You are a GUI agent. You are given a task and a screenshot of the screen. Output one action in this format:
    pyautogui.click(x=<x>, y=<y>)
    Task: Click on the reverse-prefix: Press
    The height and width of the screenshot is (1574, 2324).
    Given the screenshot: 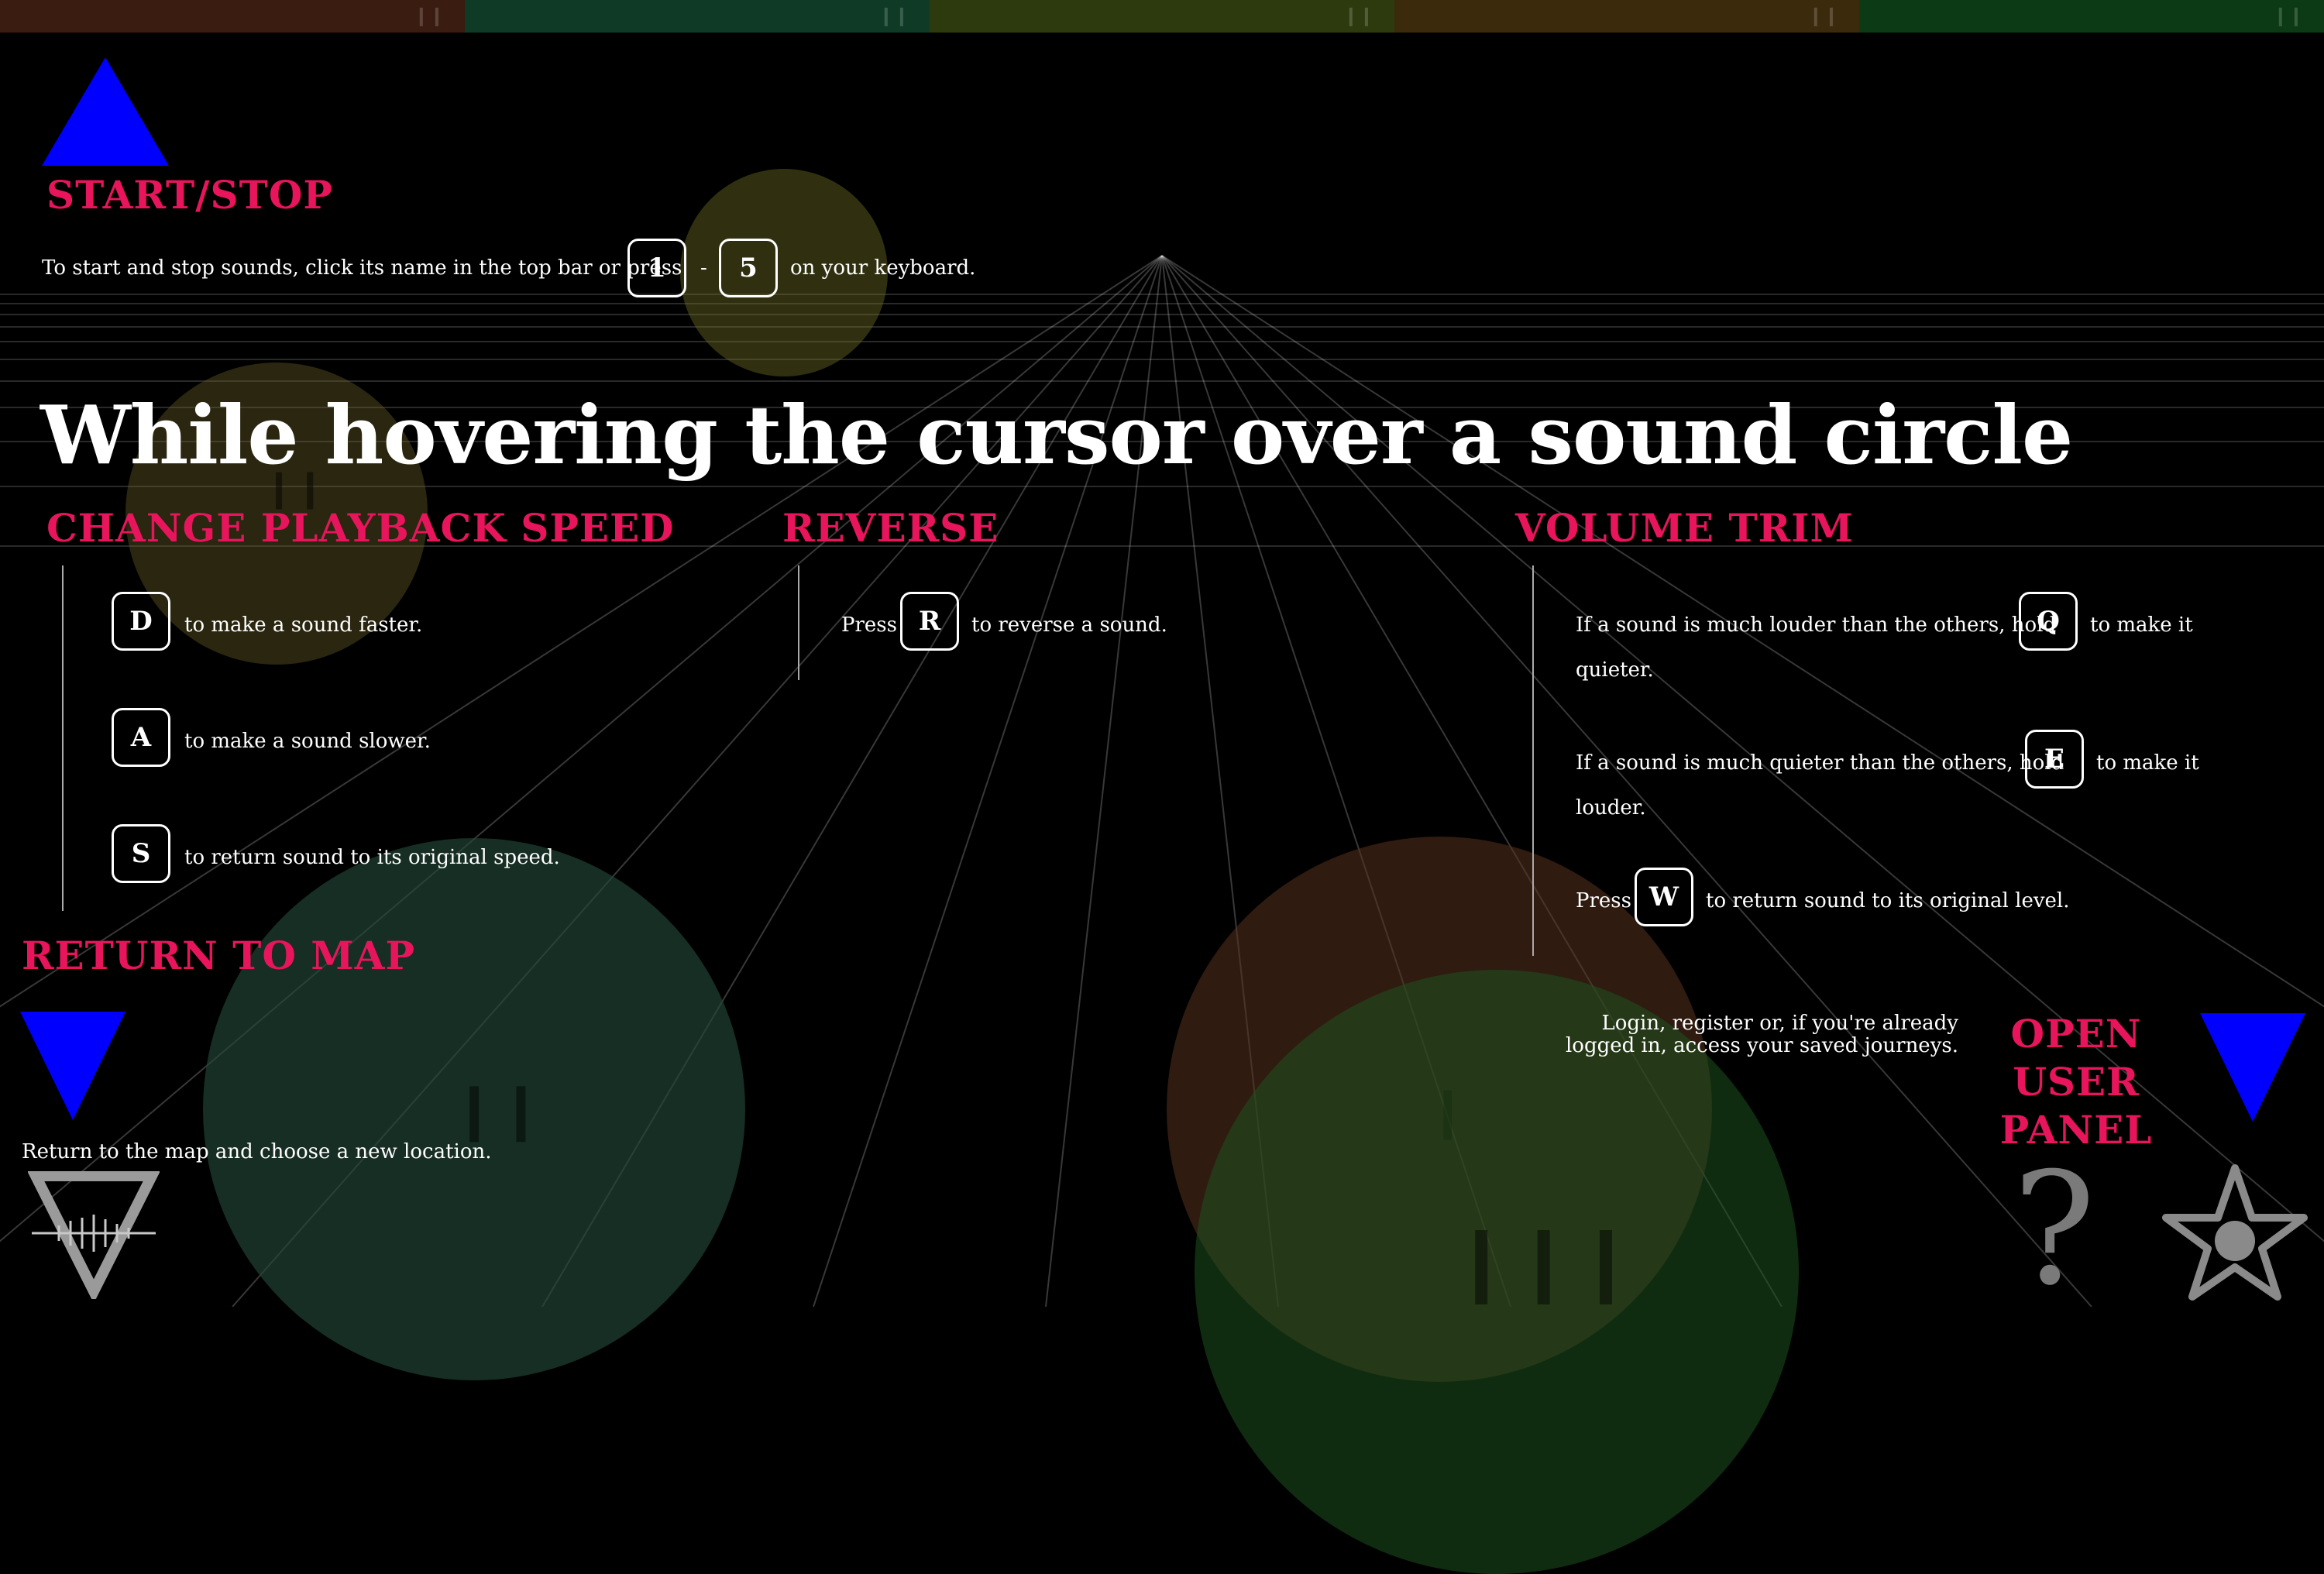 What is the action you would take?
    pyautogui.click(x=869, y=625)
    